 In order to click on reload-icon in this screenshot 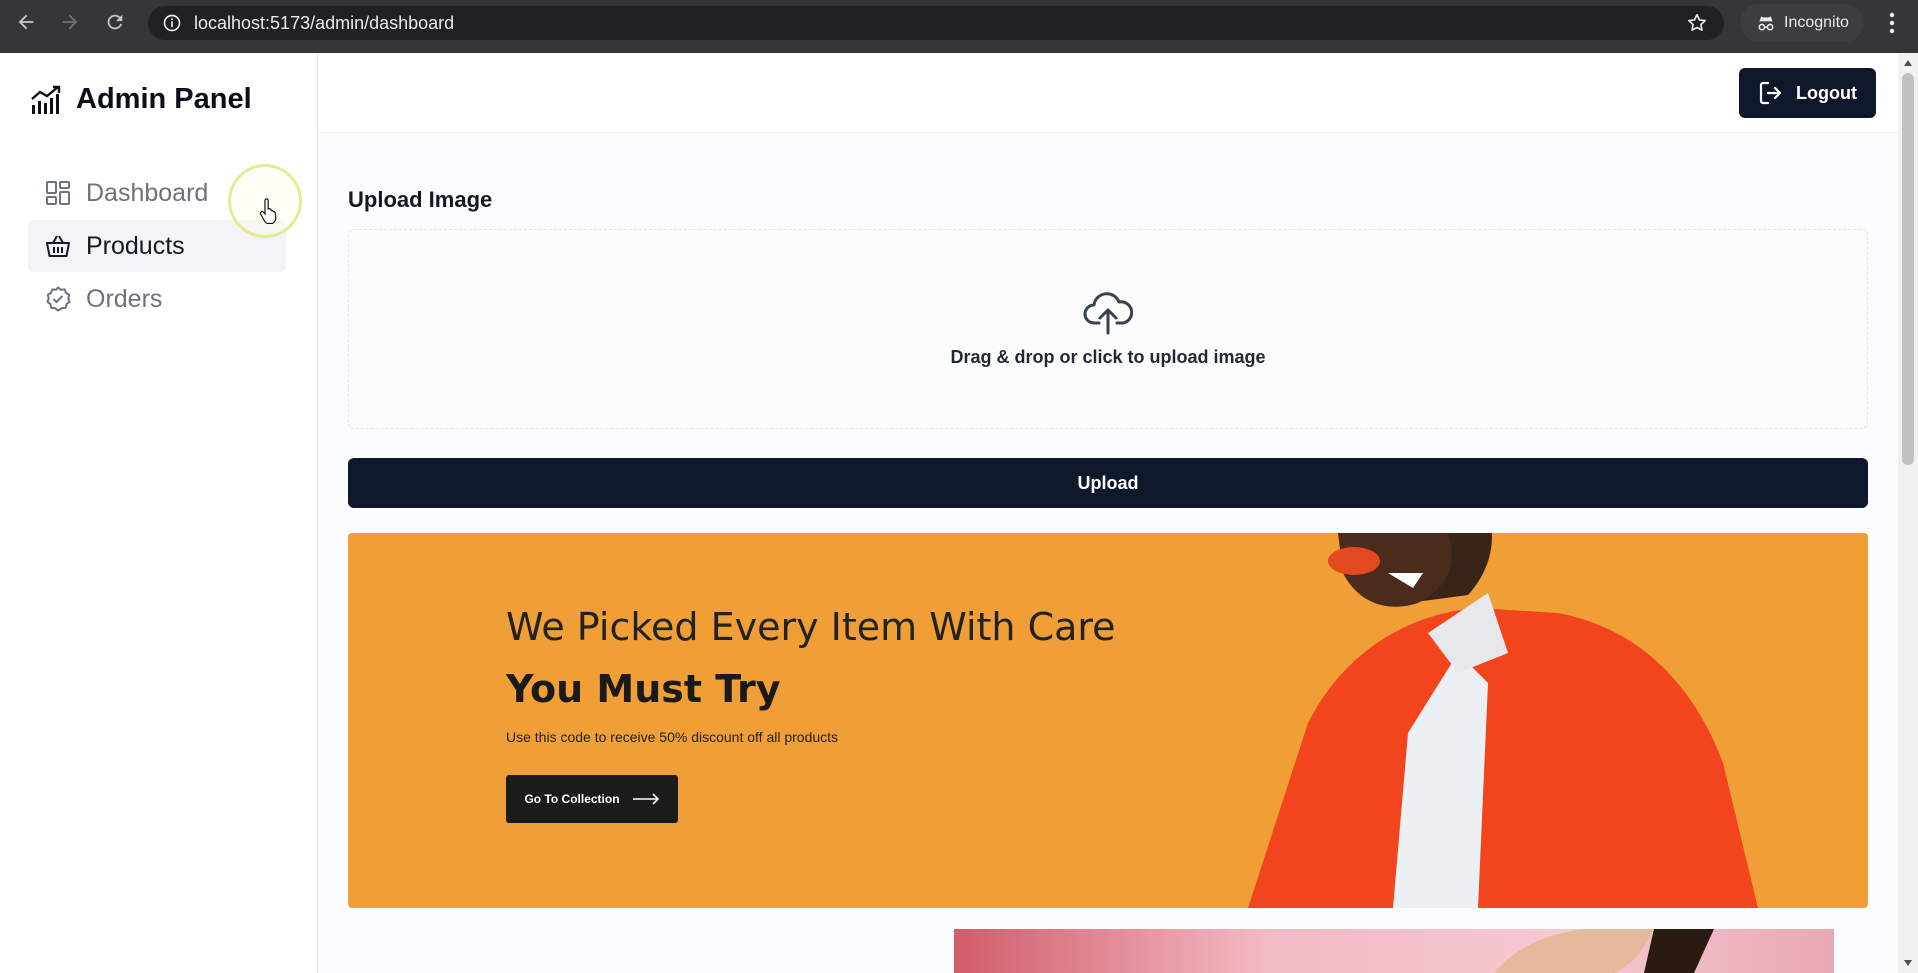, I will do `click(115, 22)`.